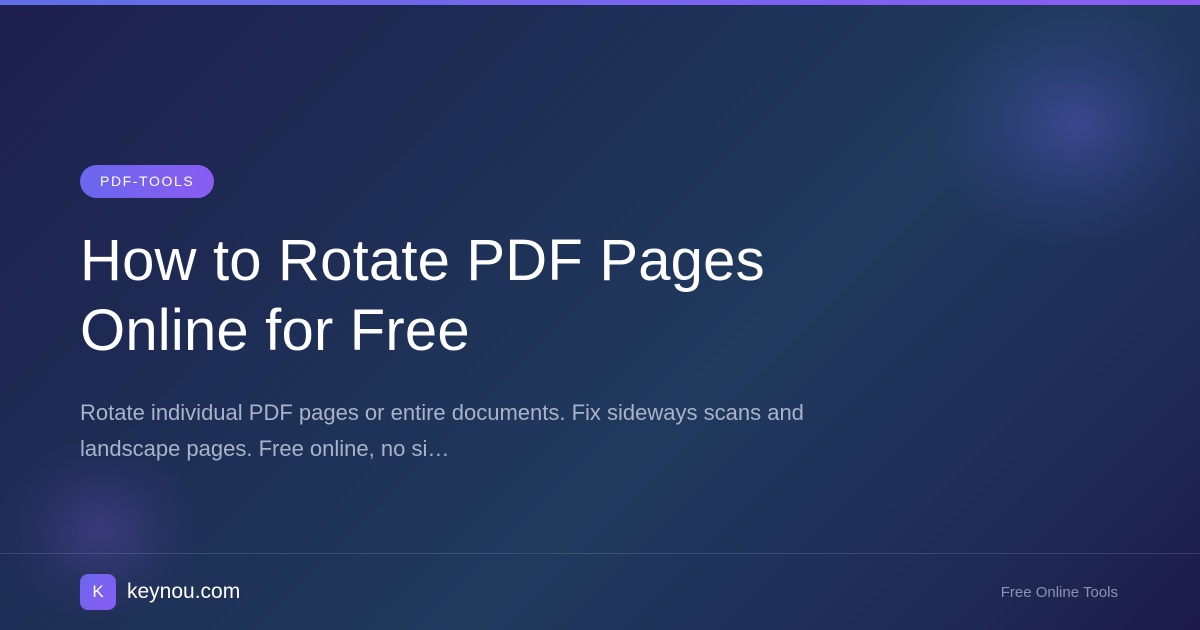 This screenshot has height=630, width=1200. What do you see at coordinates (1059, 592) in the screenshot?
I see `footer-tagline: Free Online Tools` at bounding box center [1059, 592].